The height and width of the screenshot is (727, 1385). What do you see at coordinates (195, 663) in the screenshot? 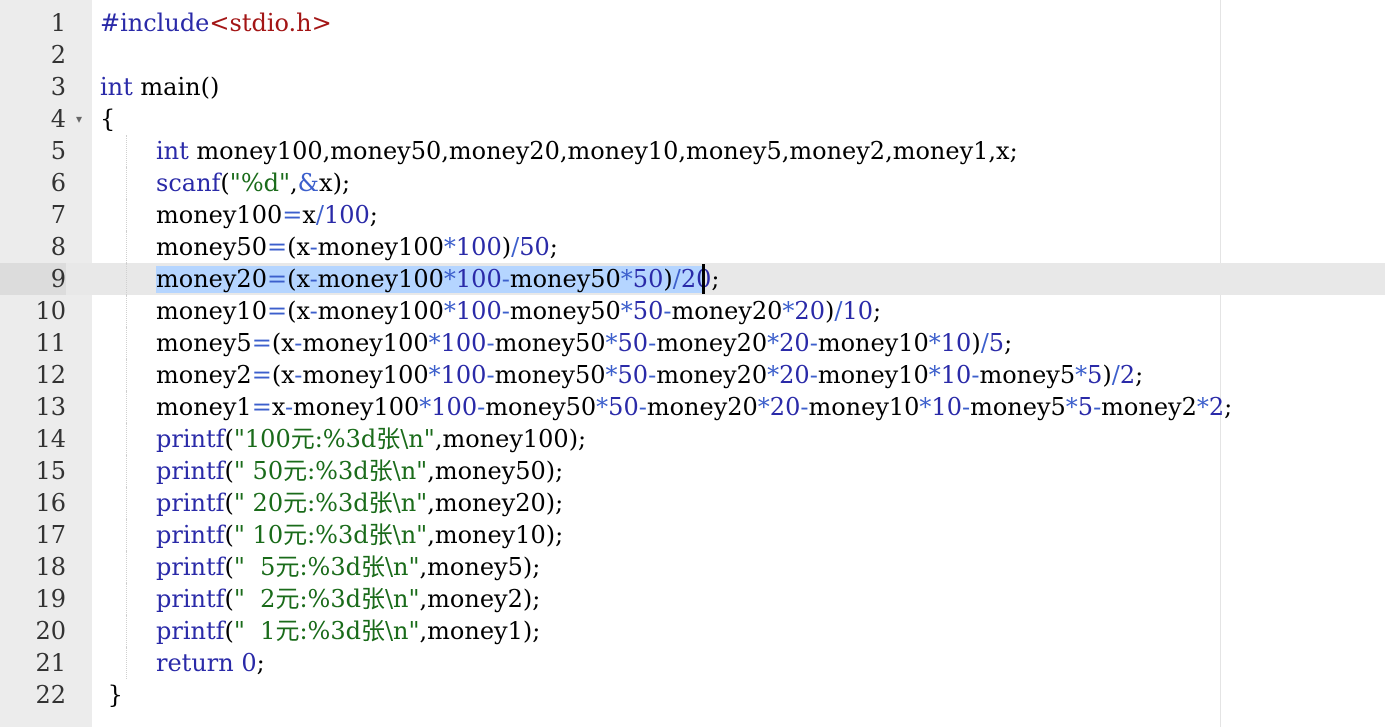
I see `code-token: return` at bounding box center [195, 663].